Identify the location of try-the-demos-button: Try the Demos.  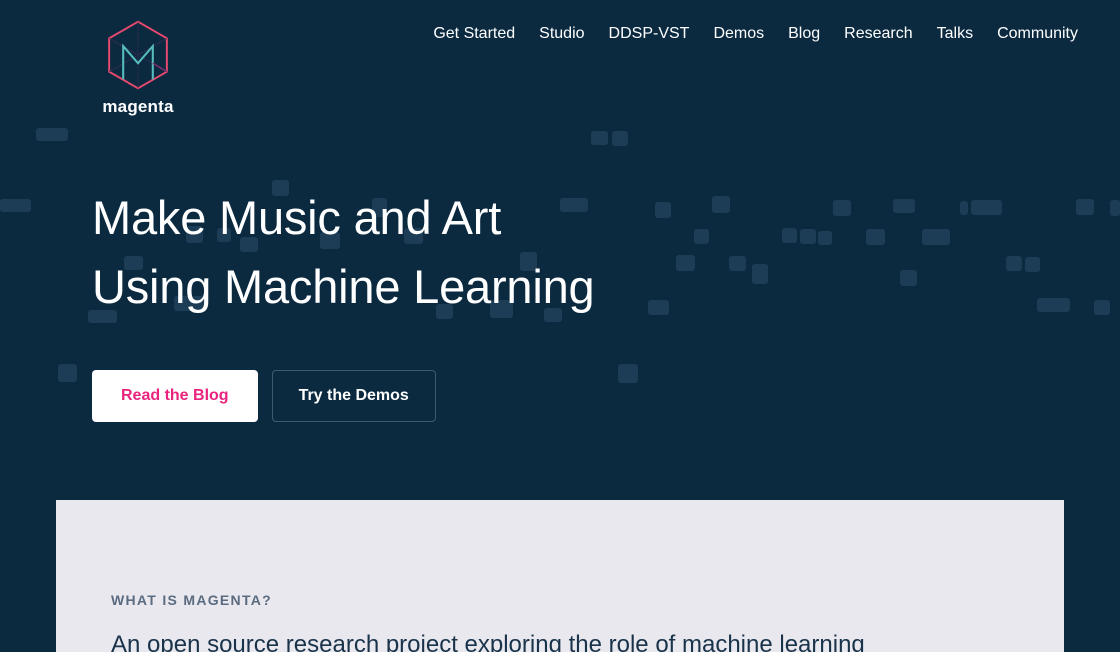
(353, 396).